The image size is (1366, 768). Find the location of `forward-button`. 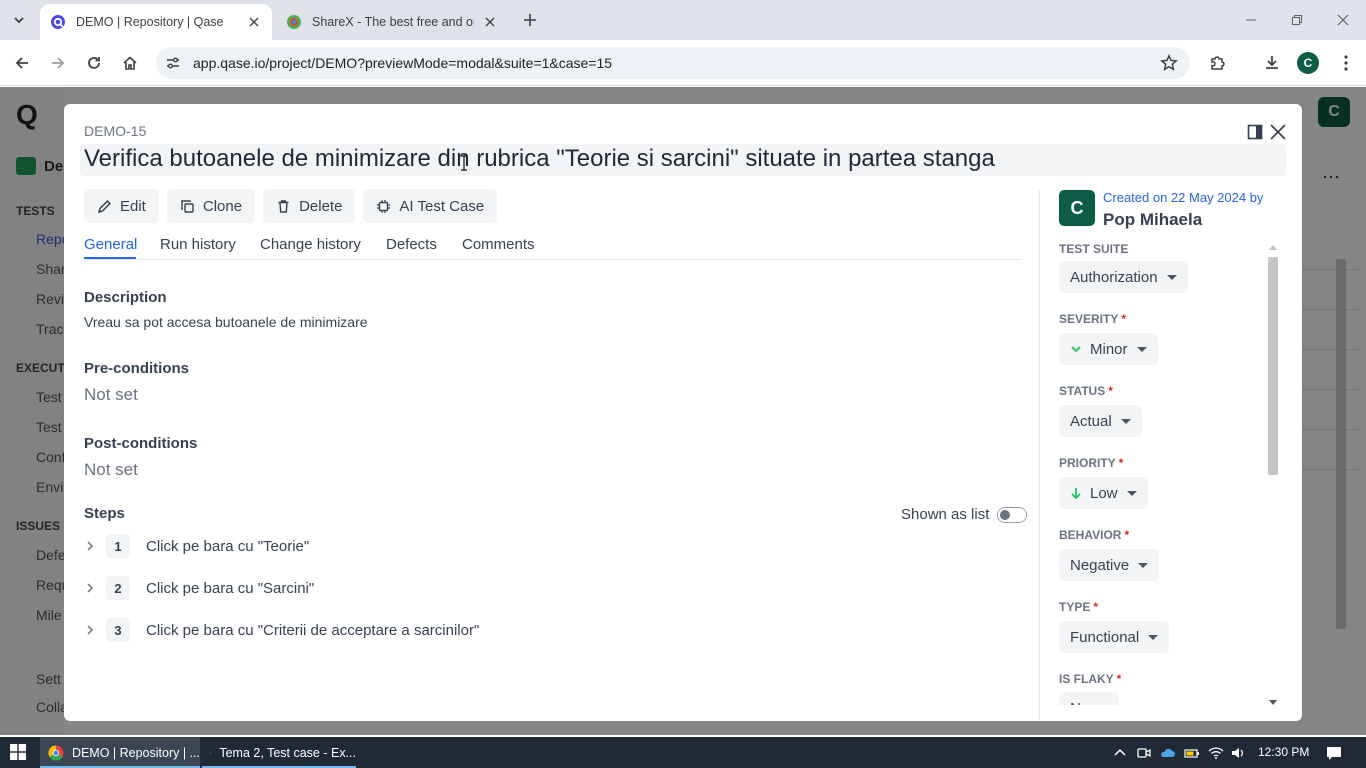

forward-button is located at coordinates (58, 63).